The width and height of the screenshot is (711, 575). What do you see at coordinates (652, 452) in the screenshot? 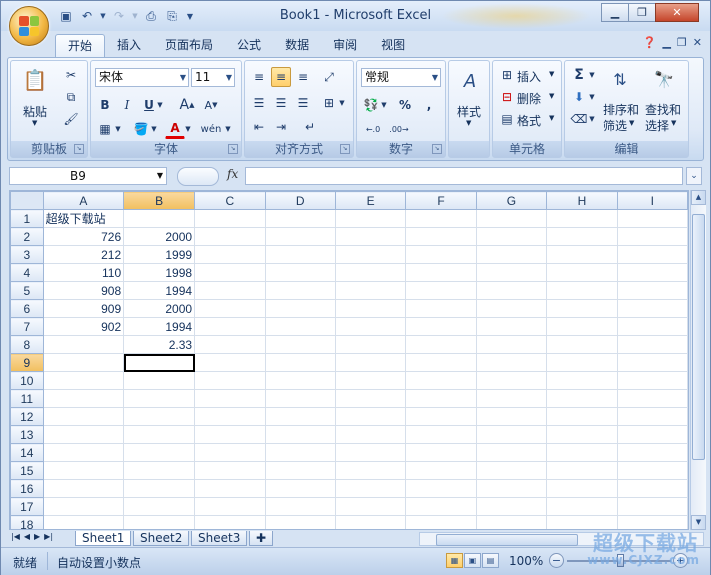
I see `cell-i14` at bounding box center [652, 452].